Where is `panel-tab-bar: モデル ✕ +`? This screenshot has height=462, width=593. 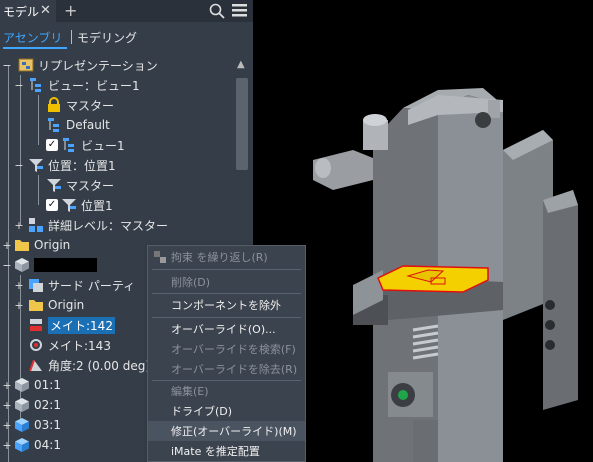
panel-tab-bar: モデル ✕ + is located at coordinates (126, 11).